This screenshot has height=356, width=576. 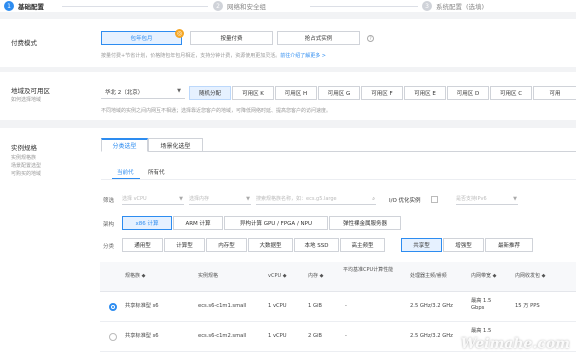 I want to click on region-title: 地域及可用区, so click(x=30, y=91).